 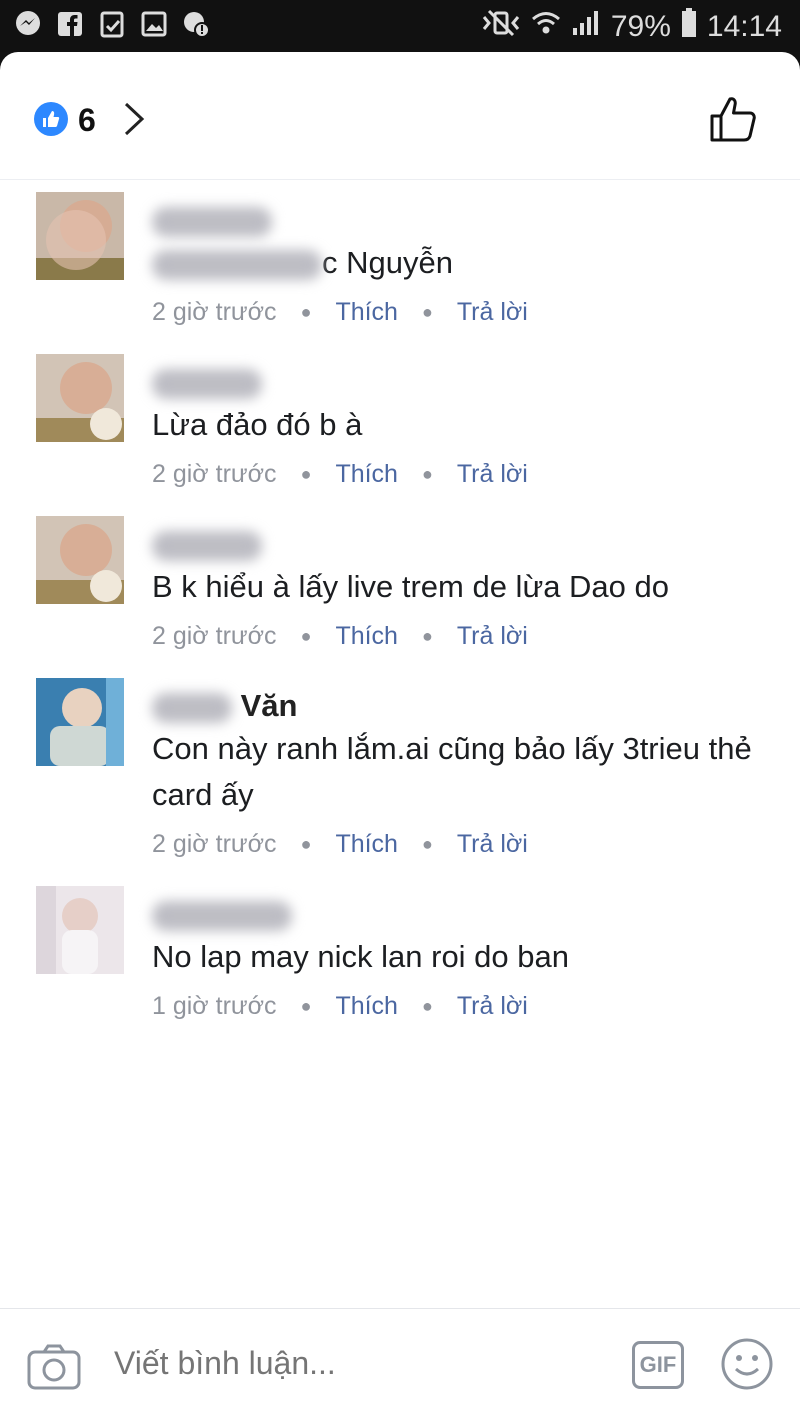 I want to click on comment-time: 1 giờ trước, so click(x=214, y=1006).